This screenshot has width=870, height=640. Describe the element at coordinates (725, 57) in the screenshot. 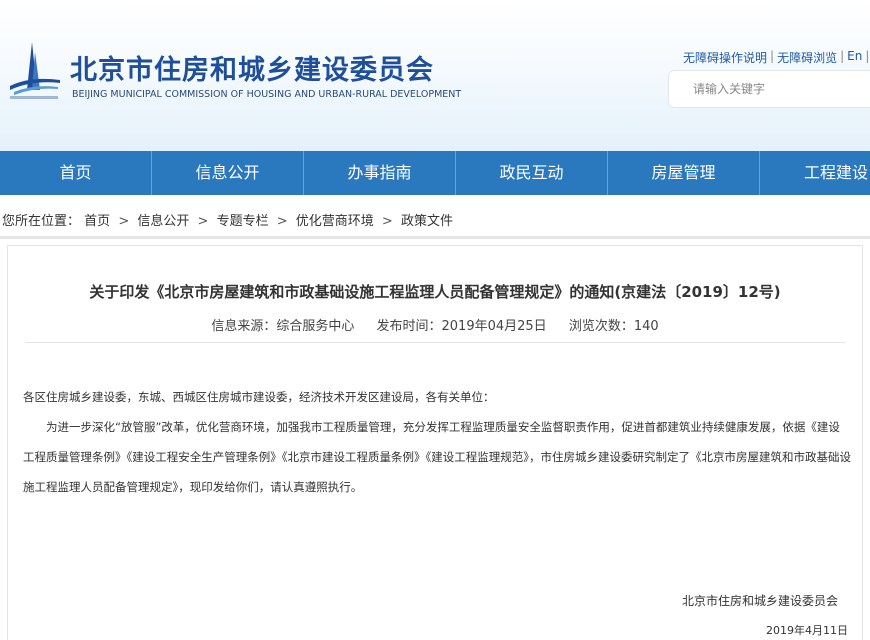

I see `accessibility-guide-link: 无障碍操作说明` at that location.